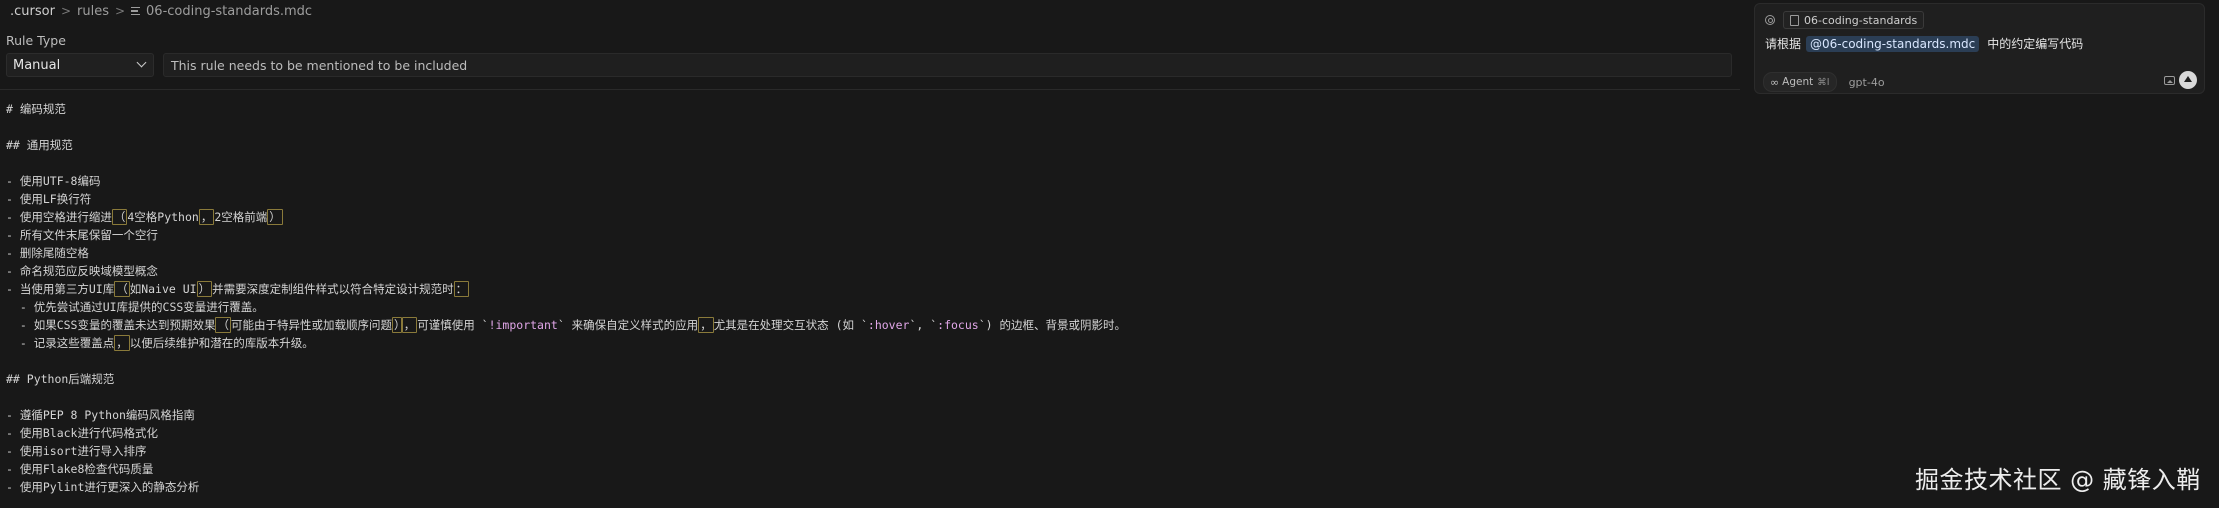  What do you see at coordinates (100, 415) in the screenshot?
I see `code-line: - 遵循PEP 8 Python编码风格指南` at bounding box center [100, 415].